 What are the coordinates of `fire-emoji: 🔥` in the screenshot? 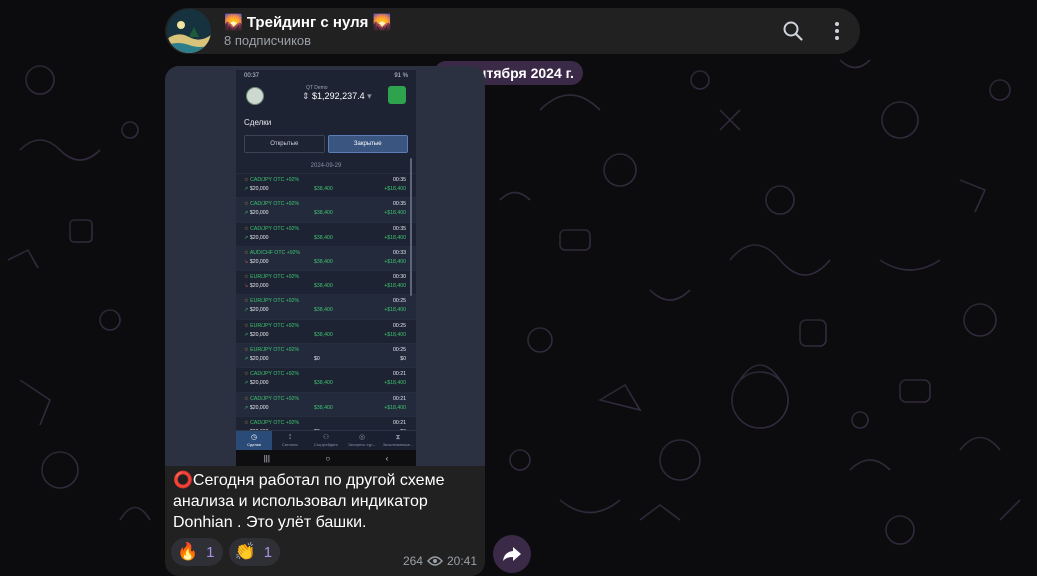 It's located at (188, 551).